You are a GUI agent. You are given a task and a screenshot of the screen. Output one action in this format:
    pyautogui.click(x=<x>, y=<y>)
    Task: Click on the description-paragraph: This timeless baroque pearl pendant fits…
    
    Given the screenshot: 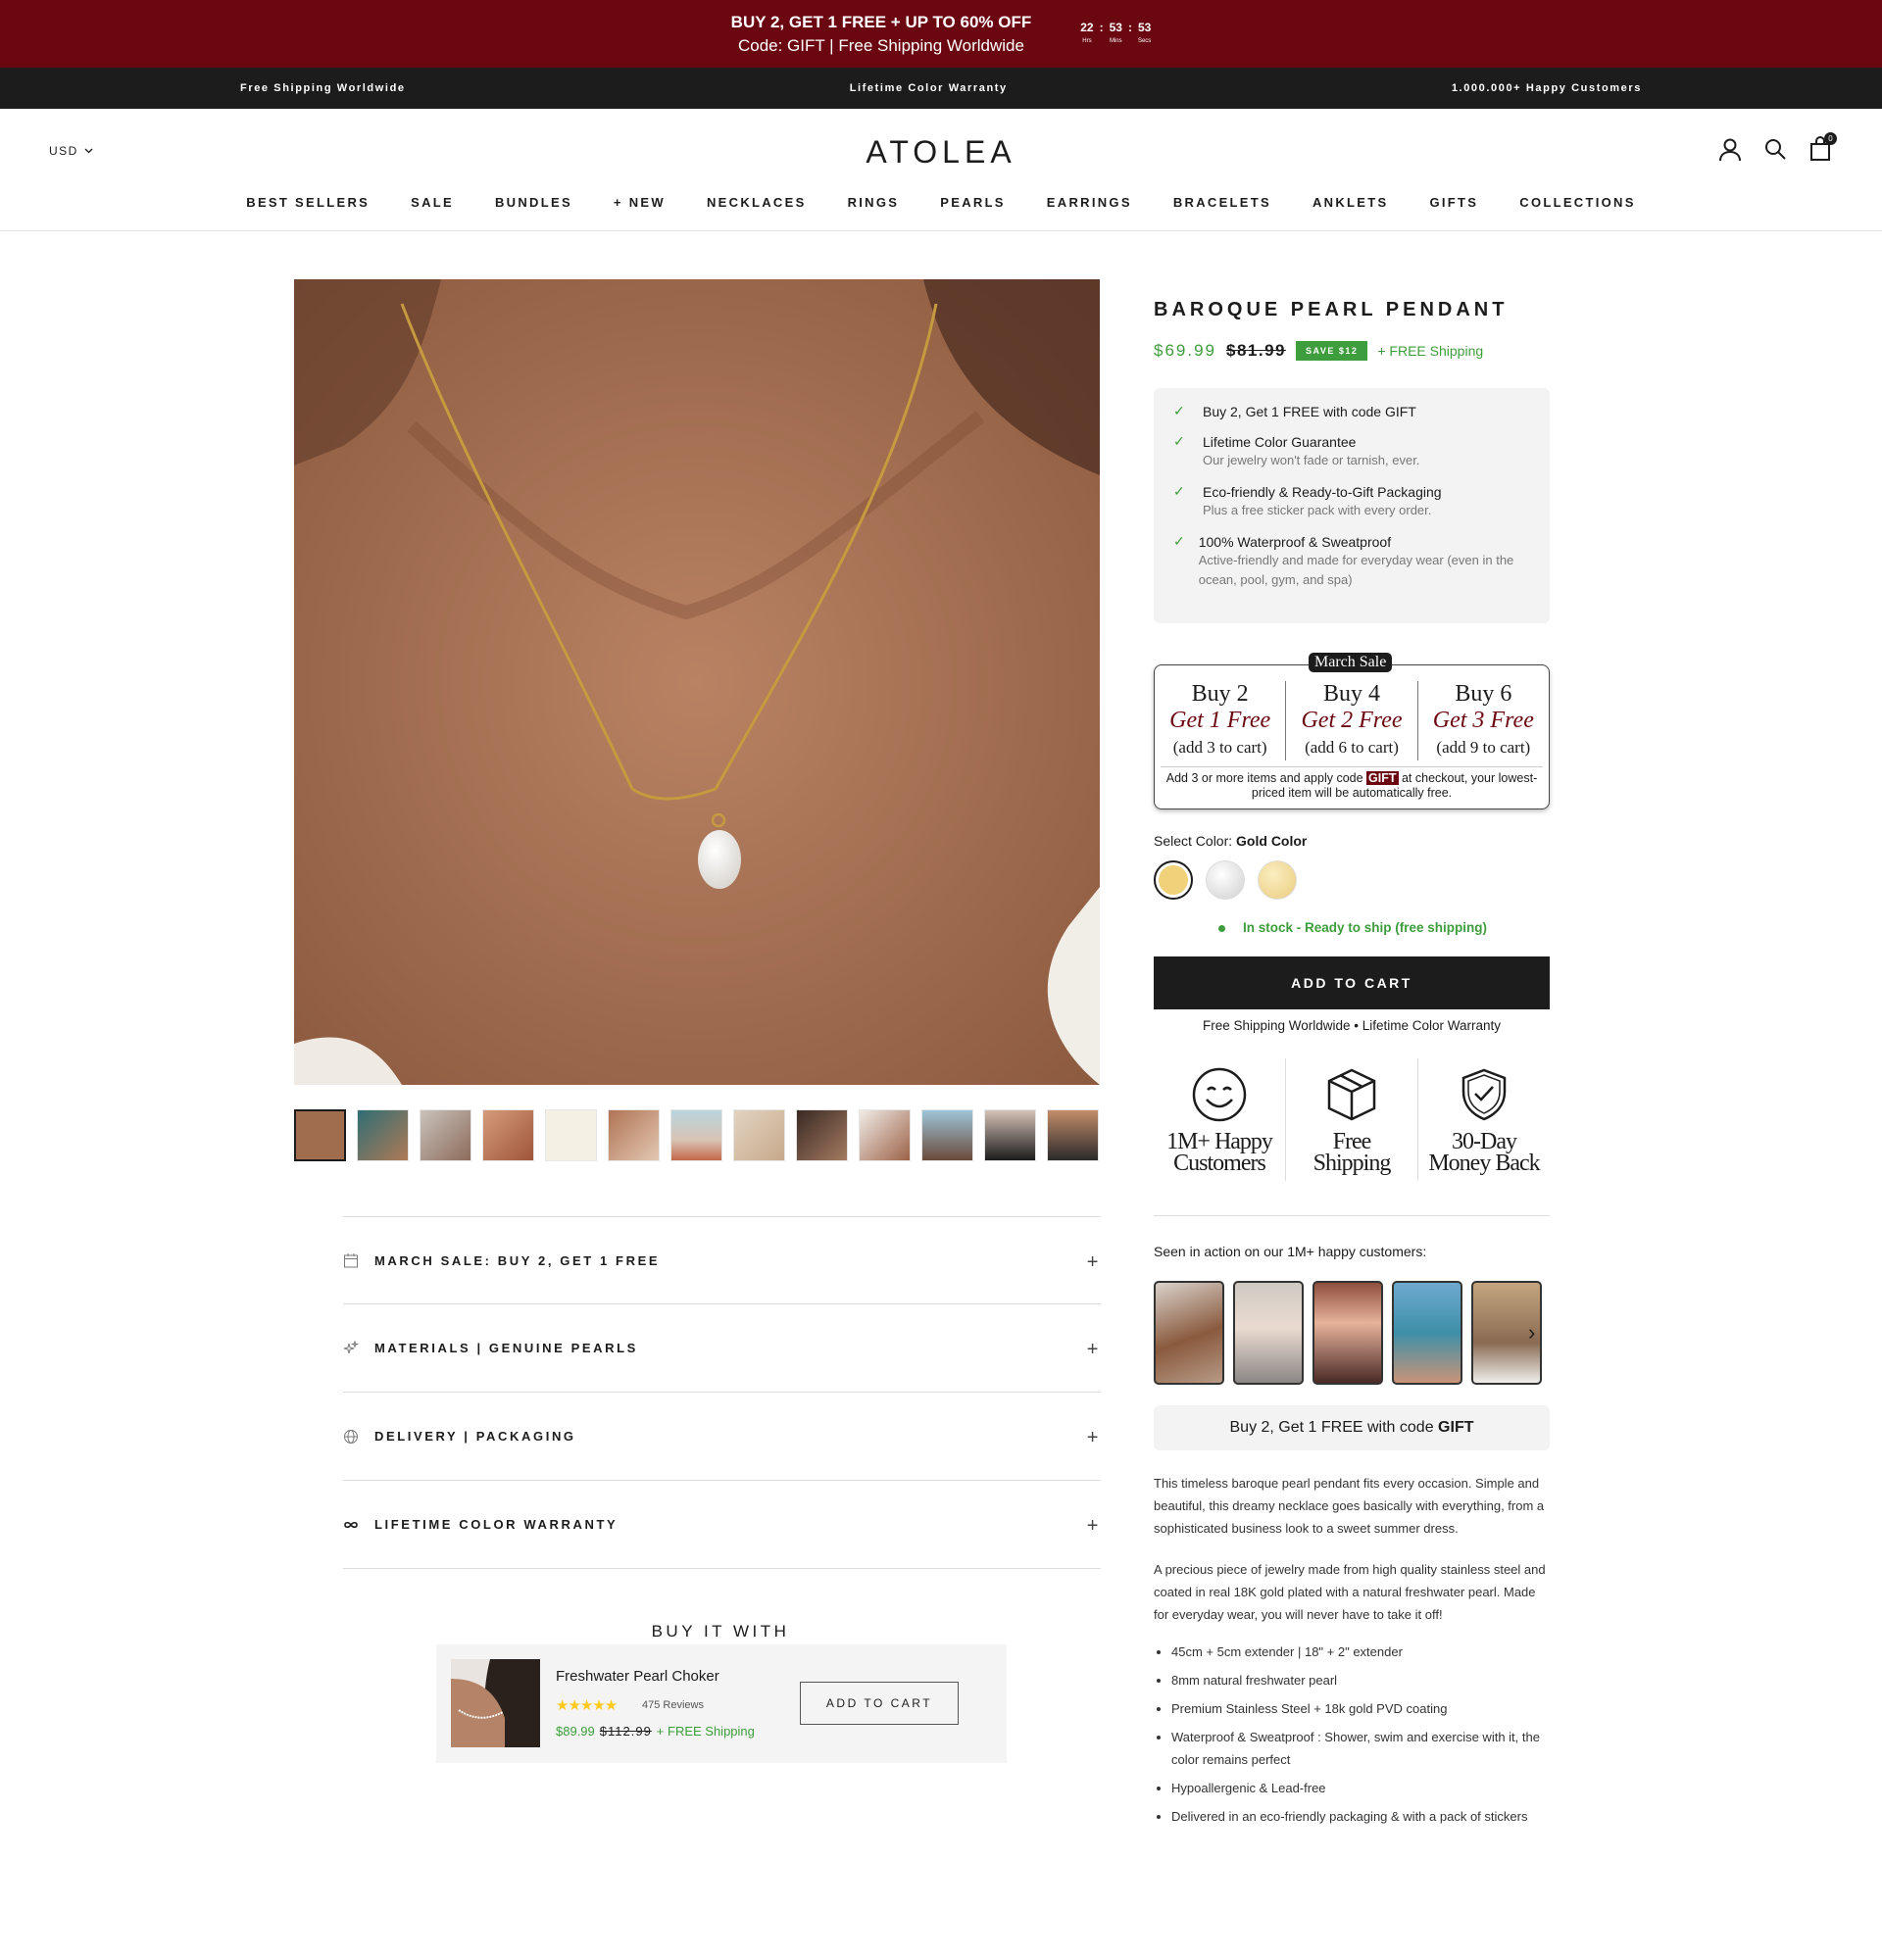 What is the action you would take?
    pyautogui.click(x=1350, y=1506)
    